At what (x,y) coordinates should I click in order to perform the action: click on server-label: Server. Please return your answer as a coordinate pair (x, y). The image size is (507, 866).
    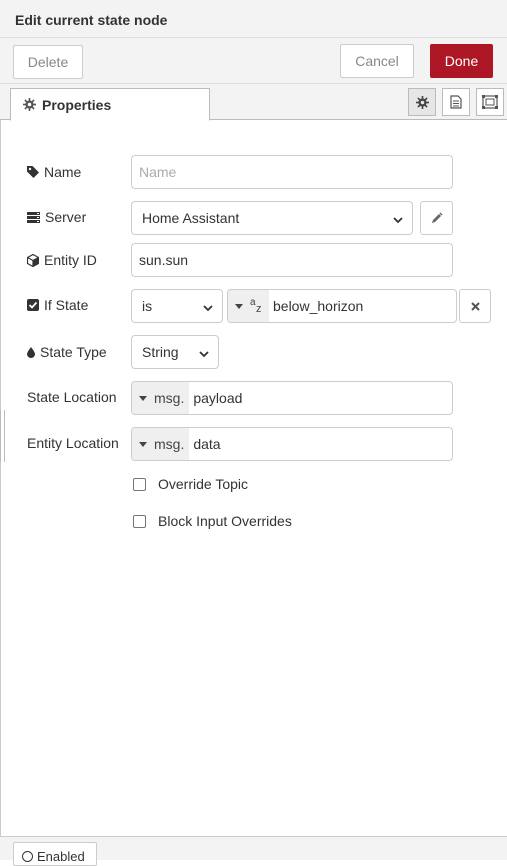
    Looking at the image, I should click on (56, 217).